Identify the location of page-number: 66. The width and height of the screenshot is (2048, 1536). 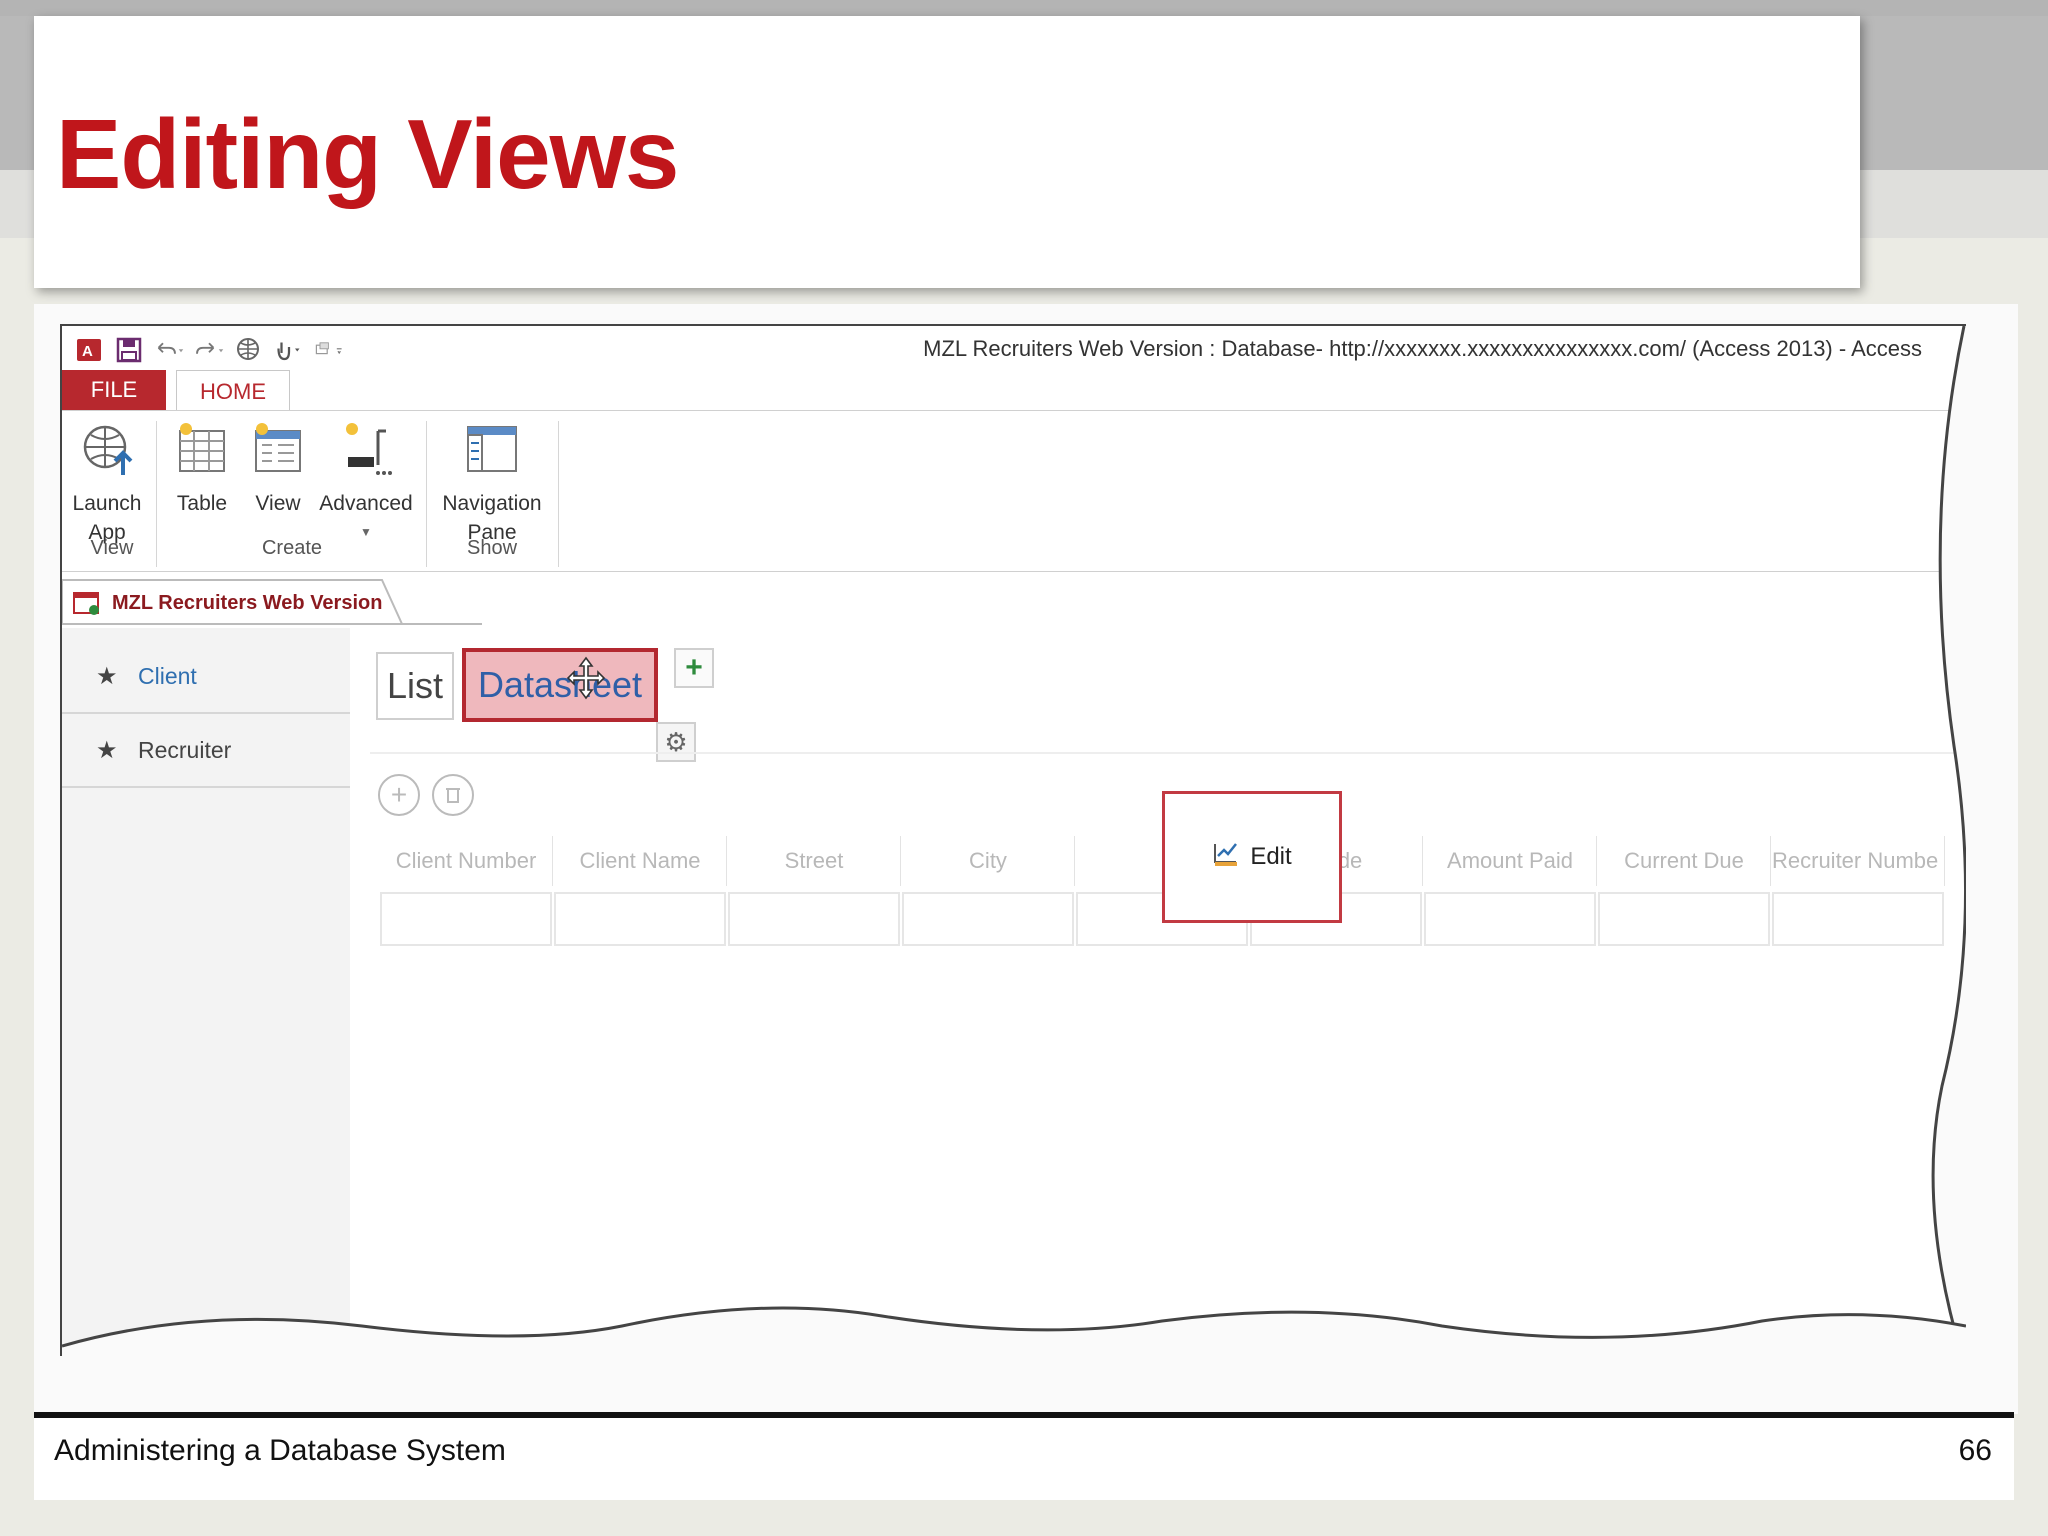
(1975, 1450).